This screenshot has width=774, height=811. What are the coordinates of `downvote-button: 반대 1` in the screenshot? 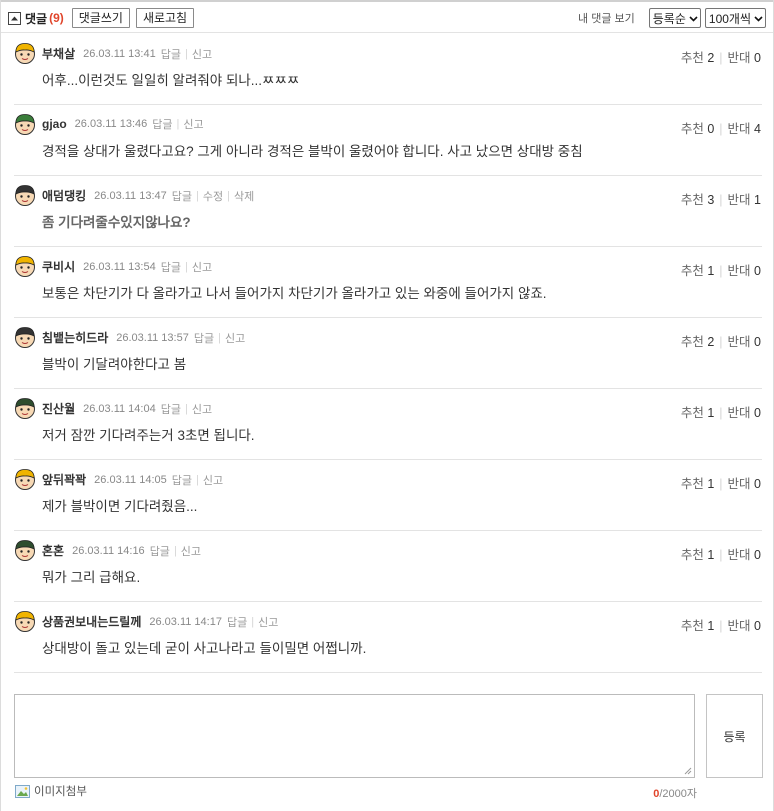 It's located at (744, 200).